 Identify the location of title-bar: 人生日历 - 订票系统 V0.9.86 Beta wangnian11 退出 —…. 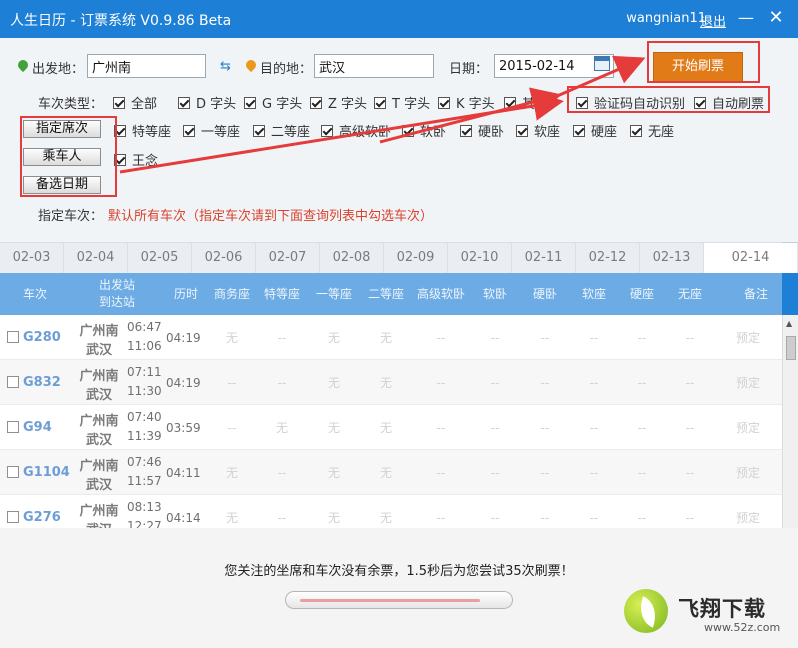
(399, 19).